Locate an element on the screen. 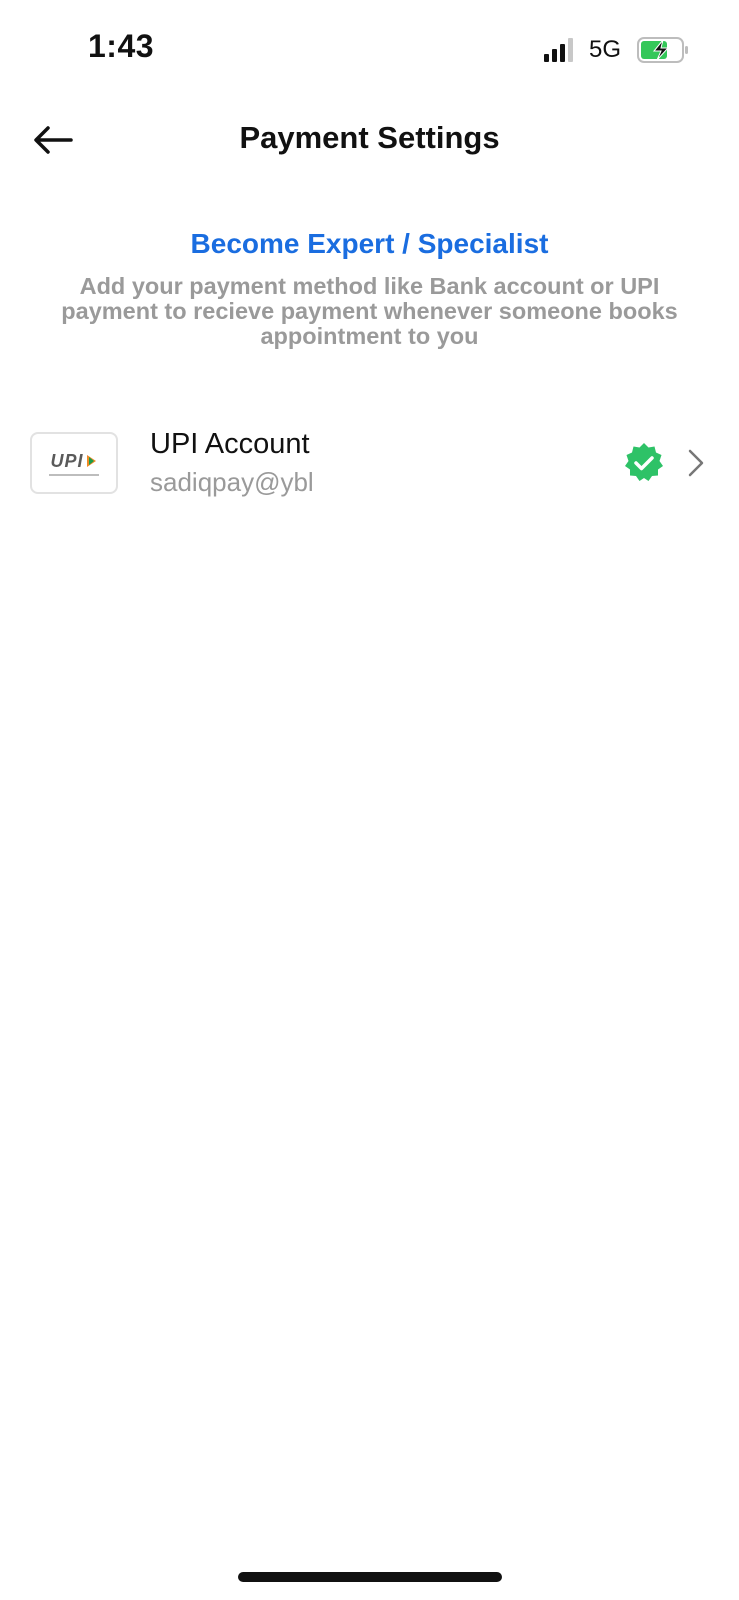 The width and height of the screenshot is (739, 1600). status-indicators: 5G is located at coordinates (616, 50).